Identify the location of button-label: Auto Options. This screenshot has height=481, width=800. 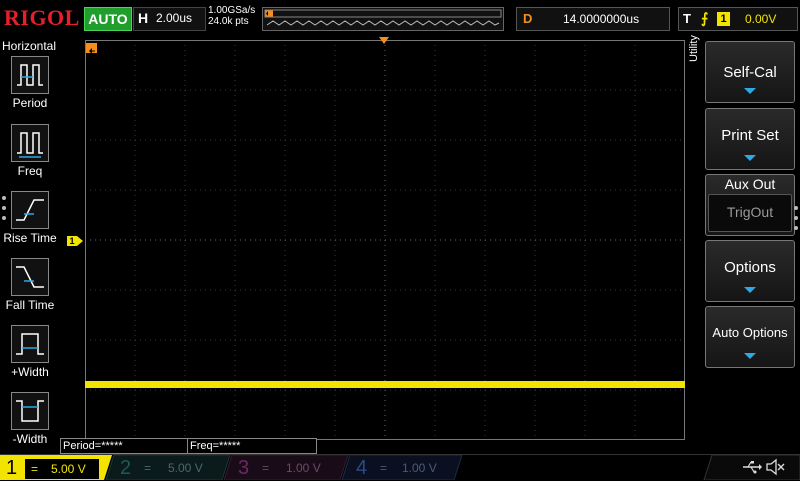
(750, 332).